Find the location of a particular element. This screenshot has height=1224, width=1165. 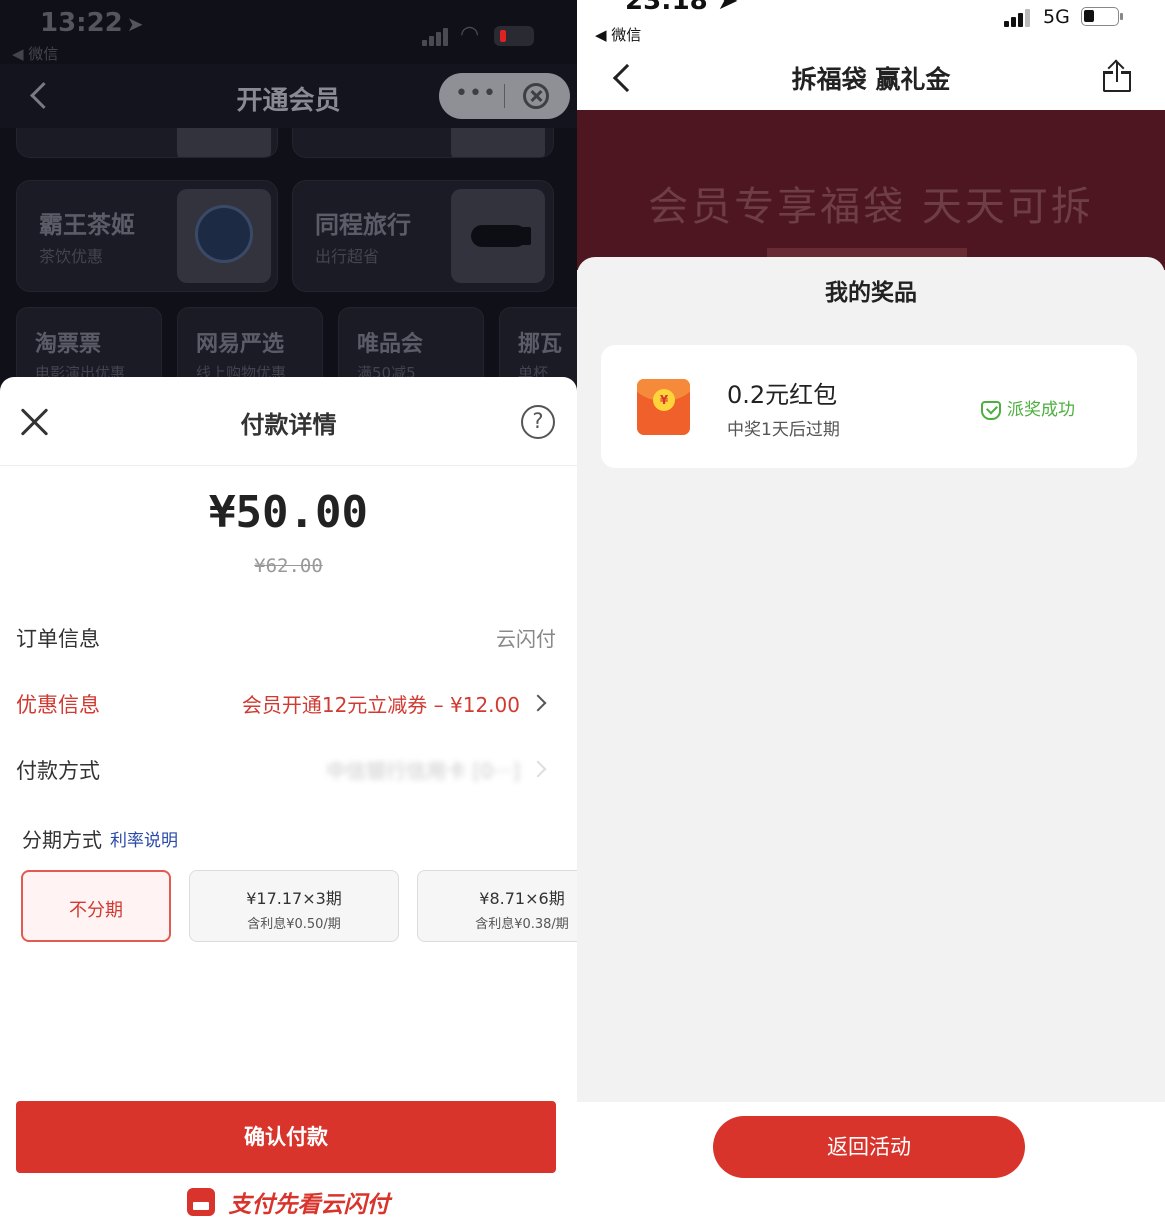

mini-program-capsule: ••• is located at coordinates (504, 96).